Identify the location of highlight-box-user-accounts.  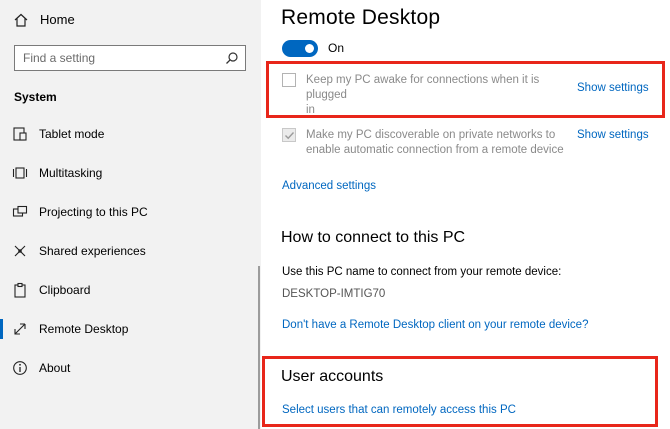
(460, 391).